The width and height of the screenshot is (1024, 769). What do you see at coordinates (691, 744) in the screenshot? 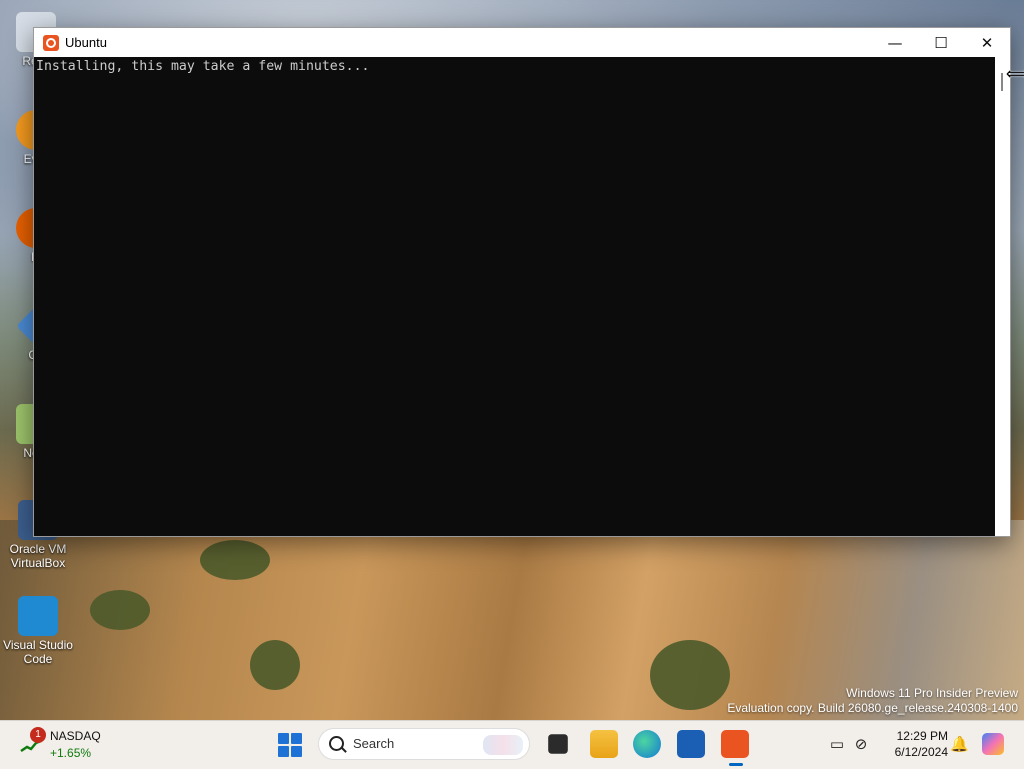
I see `microsoft-store-icon` at bounding box center [691, 744].